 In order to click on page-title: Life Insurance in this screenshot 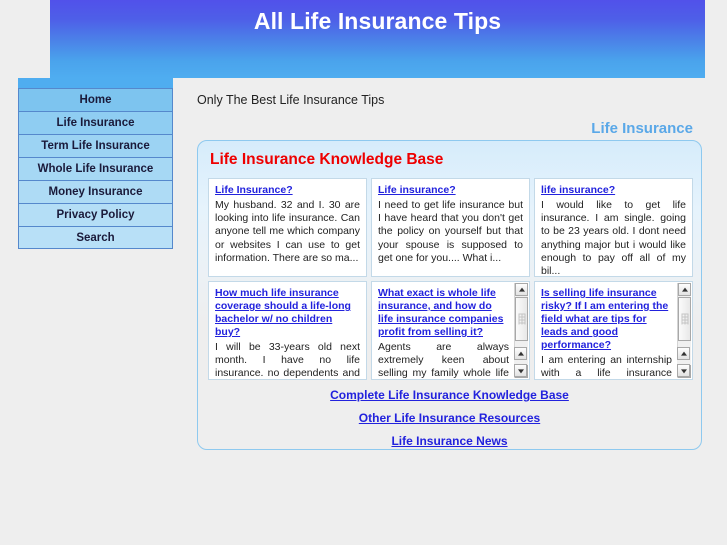, I will do `click(642, 128)`.